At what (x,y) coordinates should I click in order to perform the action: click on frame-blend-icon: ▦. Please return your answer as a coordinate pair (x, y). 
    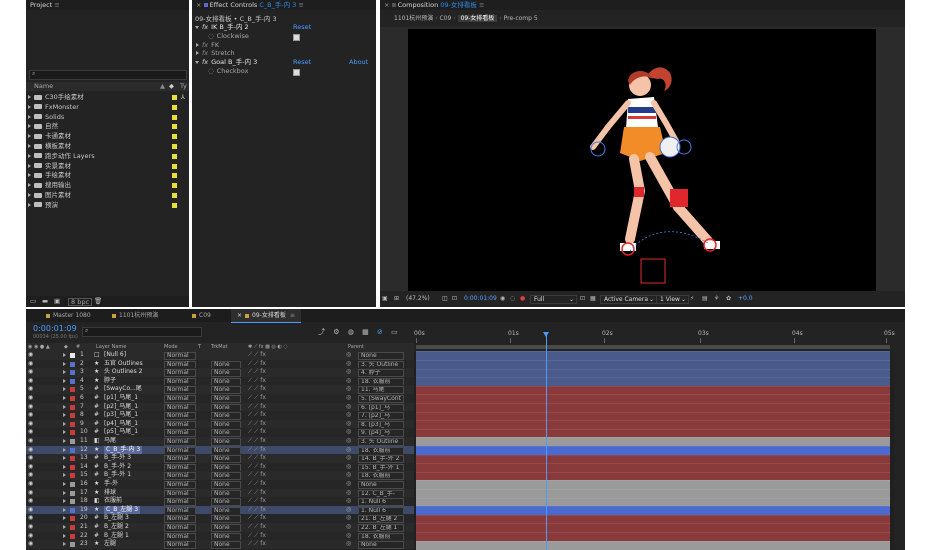
    Looking at the image, I should click on (365, 332).